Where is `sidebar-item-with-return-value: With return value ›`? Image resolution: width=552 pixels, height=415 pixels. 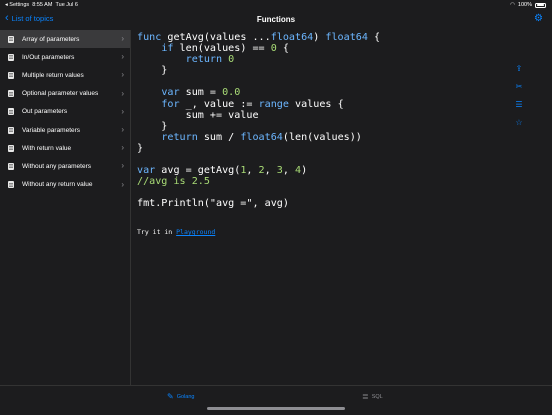 sidebar-item-with-return-value: With return value › is located at coordinates (65, 148).